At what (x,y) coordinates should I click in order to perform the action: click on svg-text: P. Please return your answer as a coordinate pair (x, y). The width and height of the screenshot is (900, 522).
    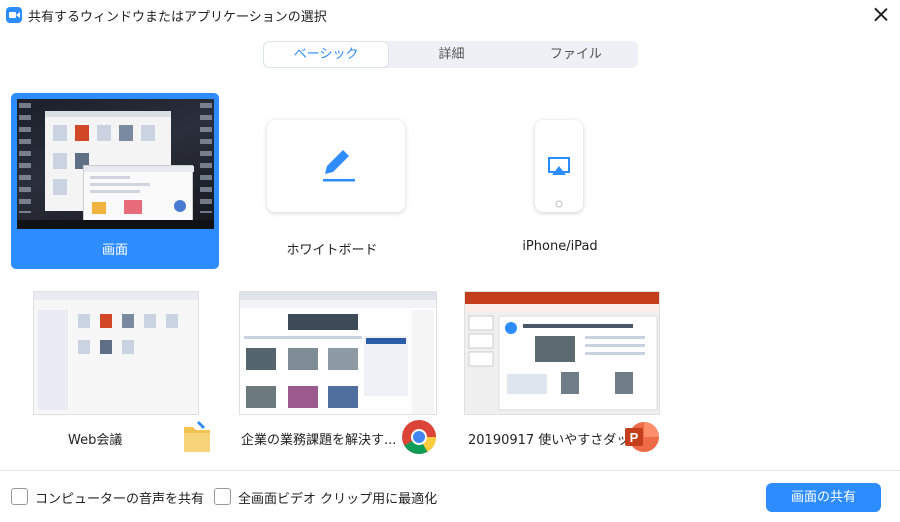
    Looking at the image, I should click on (634, 437).